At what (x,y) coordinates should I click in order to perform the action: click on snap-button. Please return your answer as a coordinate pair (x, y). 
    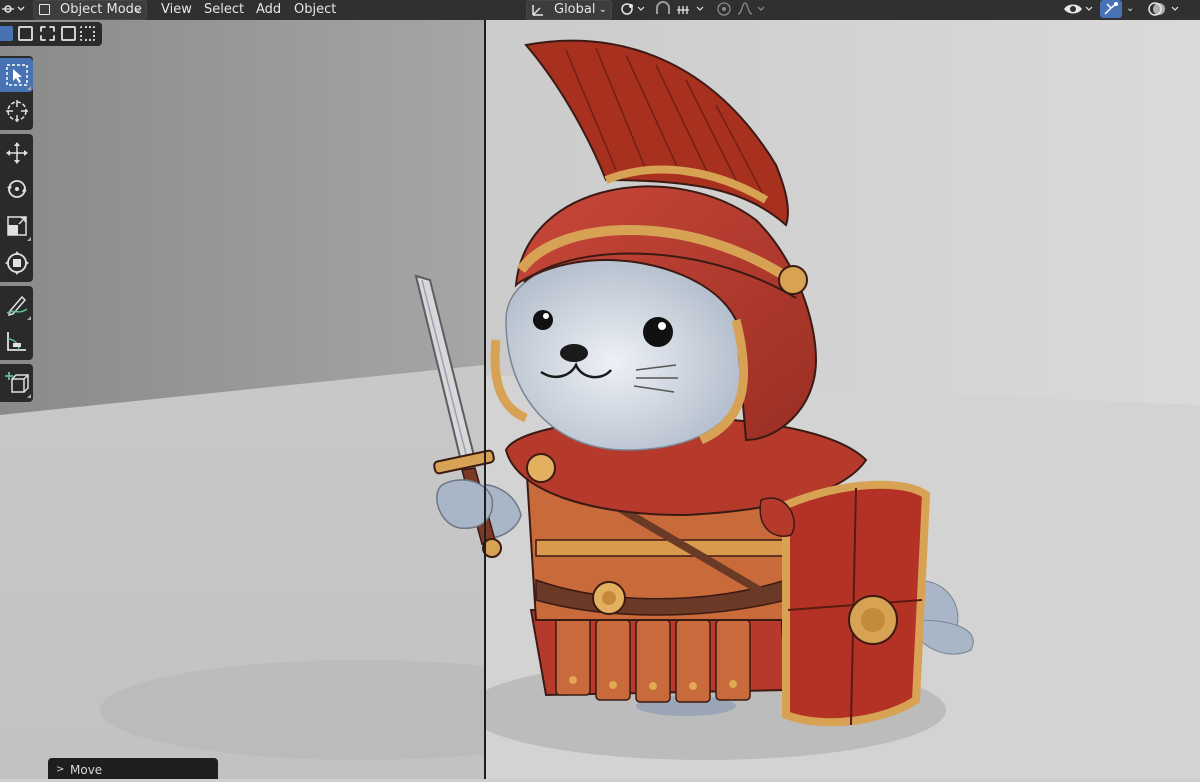
    Looking at the image, I should click on (682, 9).